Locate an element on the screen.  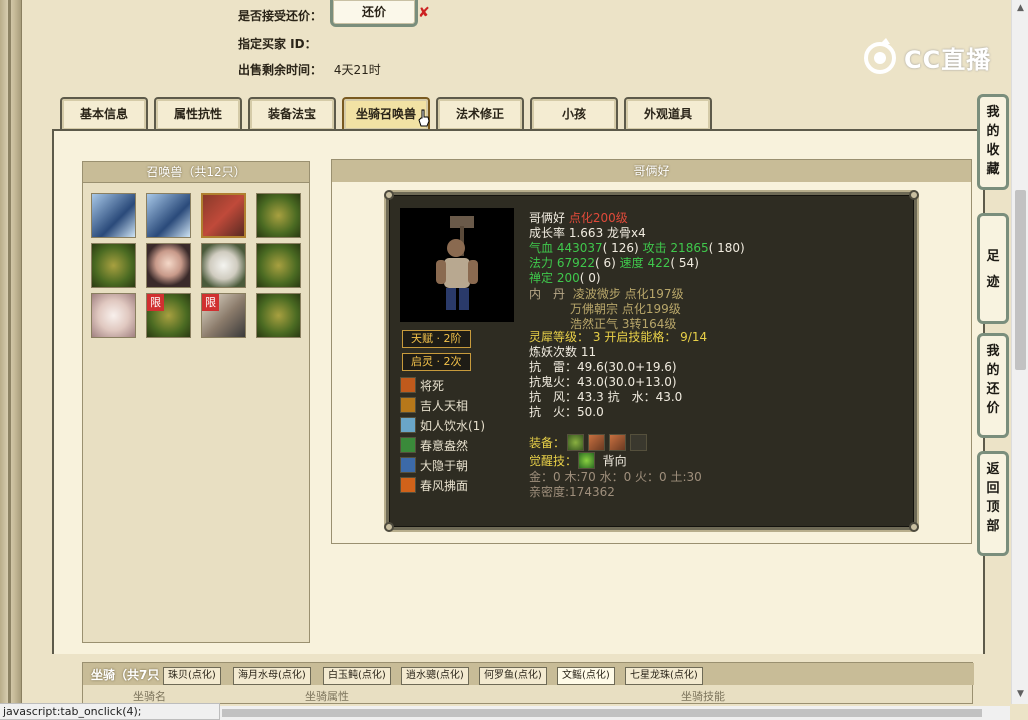
mount-tab-baiyu: 白玉鲀(点化) is located at coordinates (357, 676).